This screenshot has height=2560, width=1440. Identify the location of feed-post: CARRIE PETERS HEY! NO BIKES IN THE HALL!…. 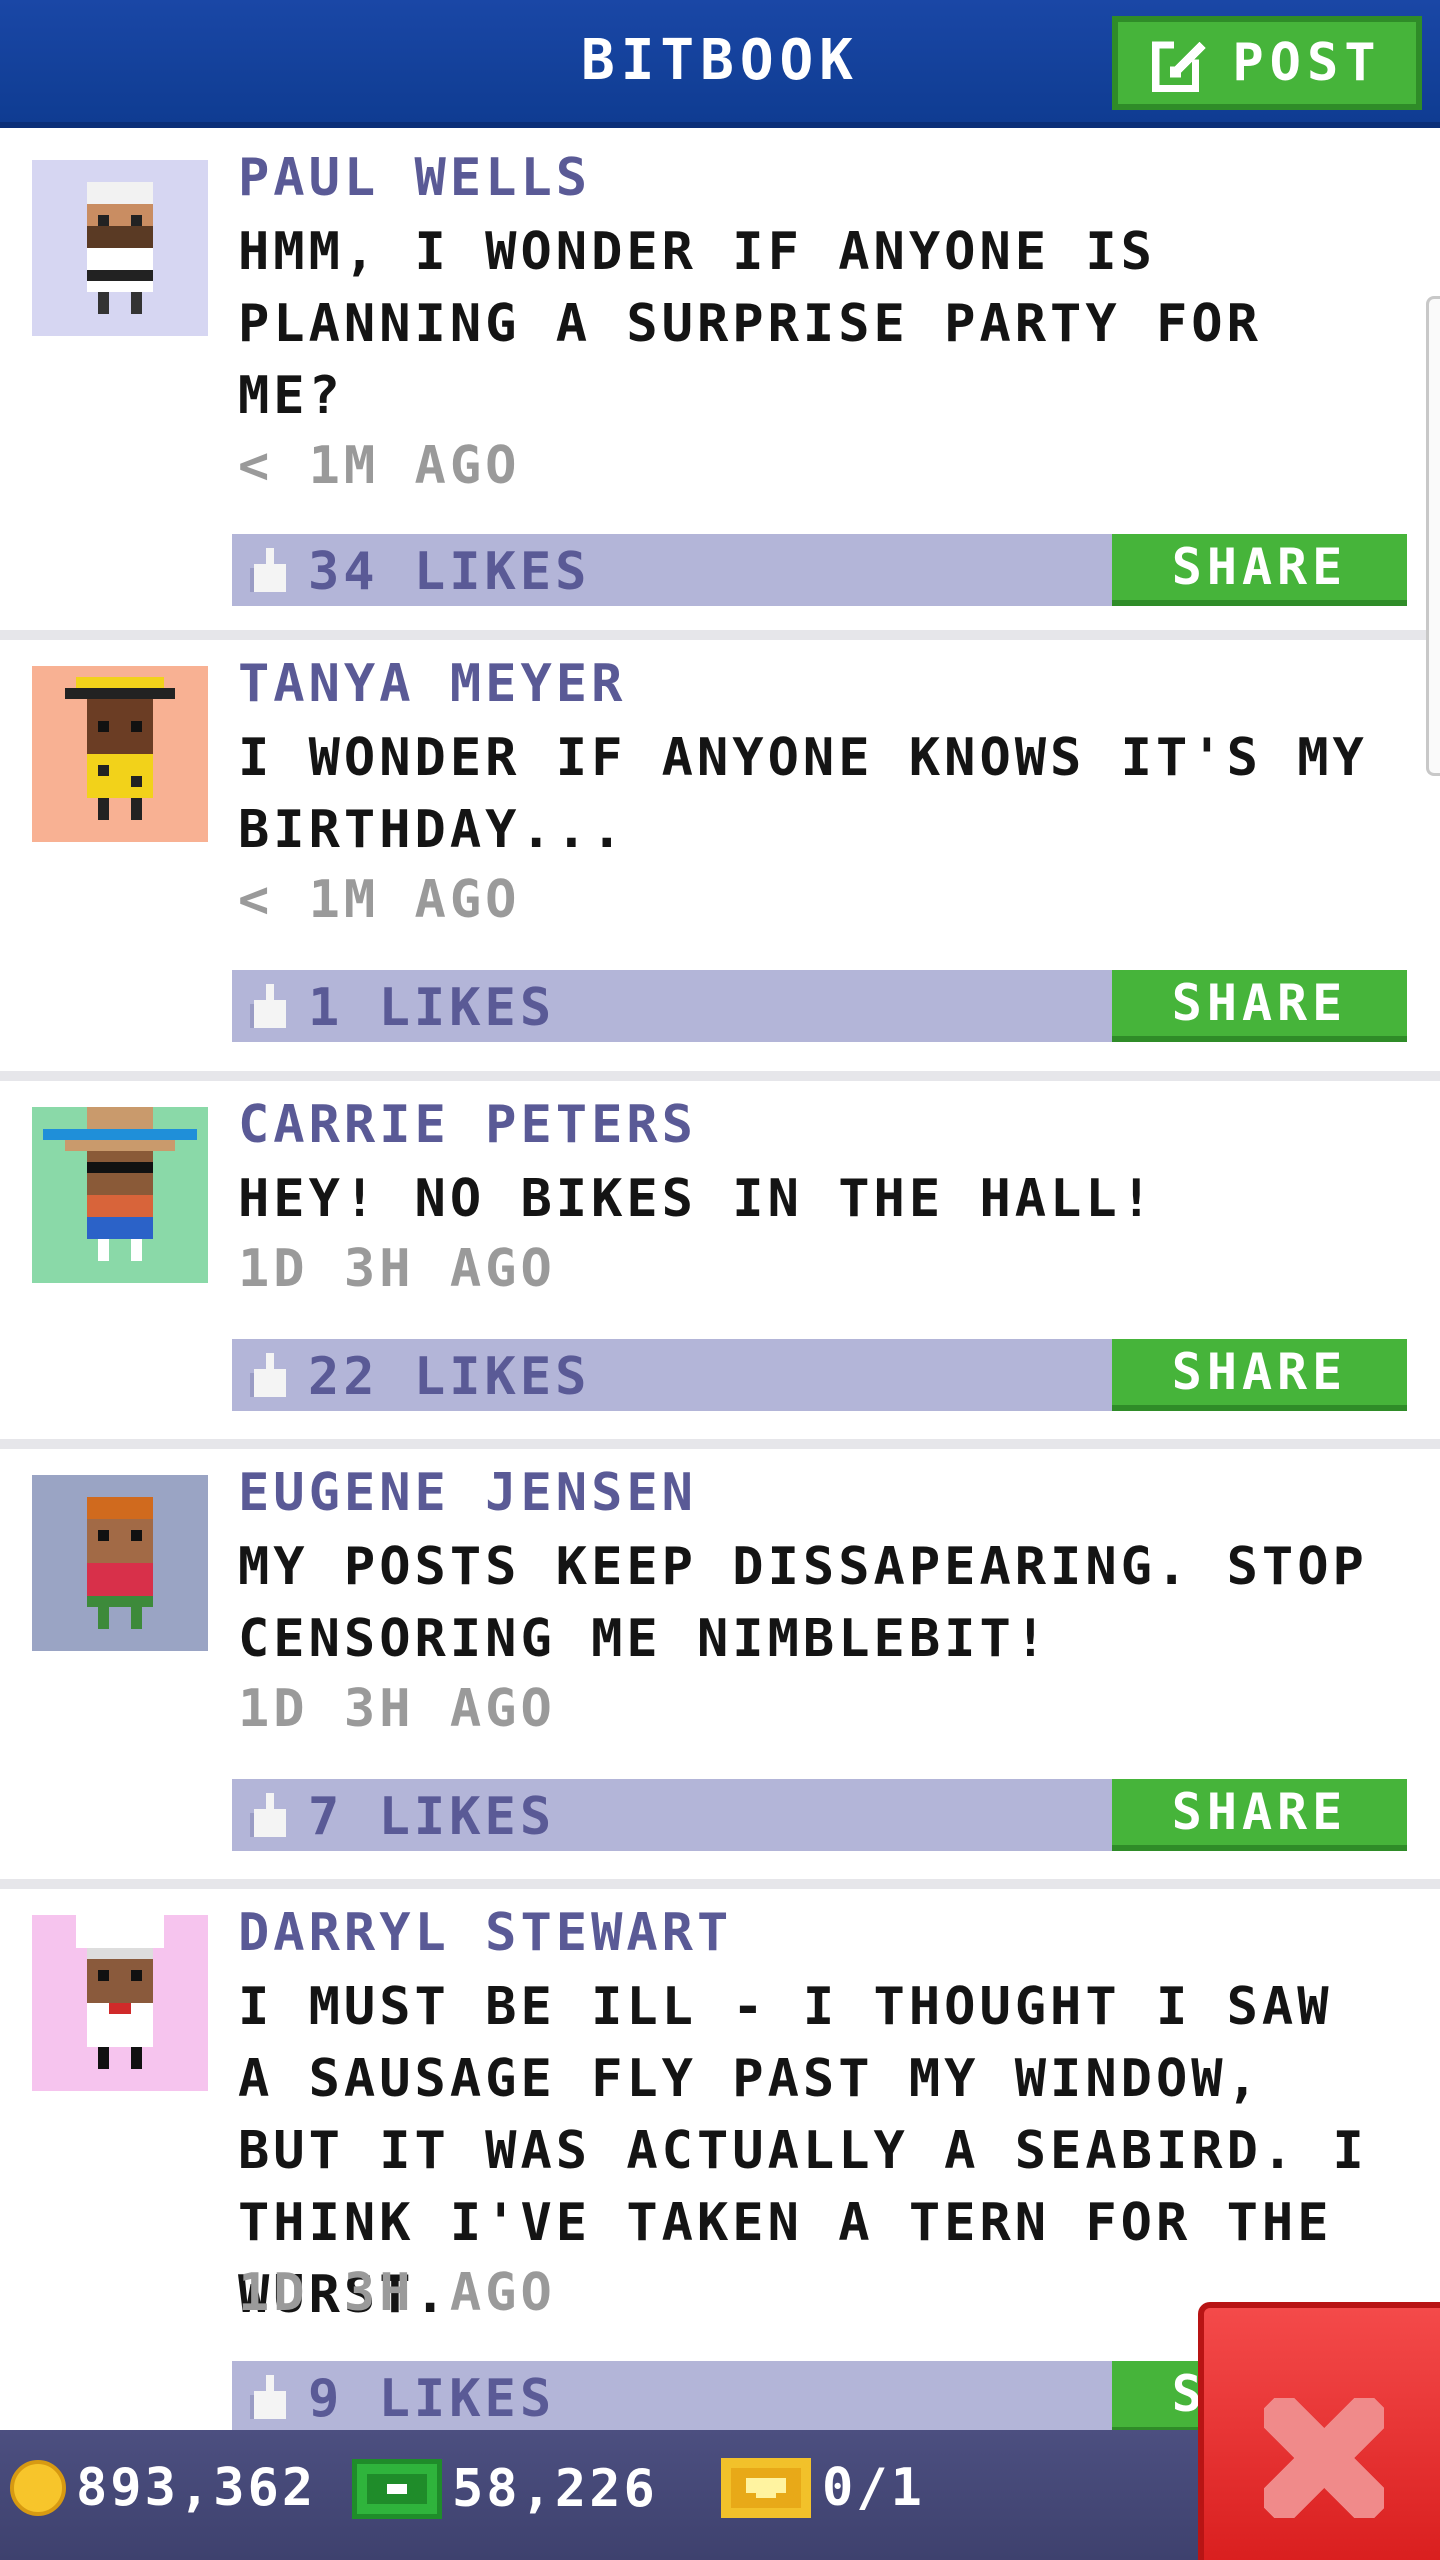
(720, 1265).